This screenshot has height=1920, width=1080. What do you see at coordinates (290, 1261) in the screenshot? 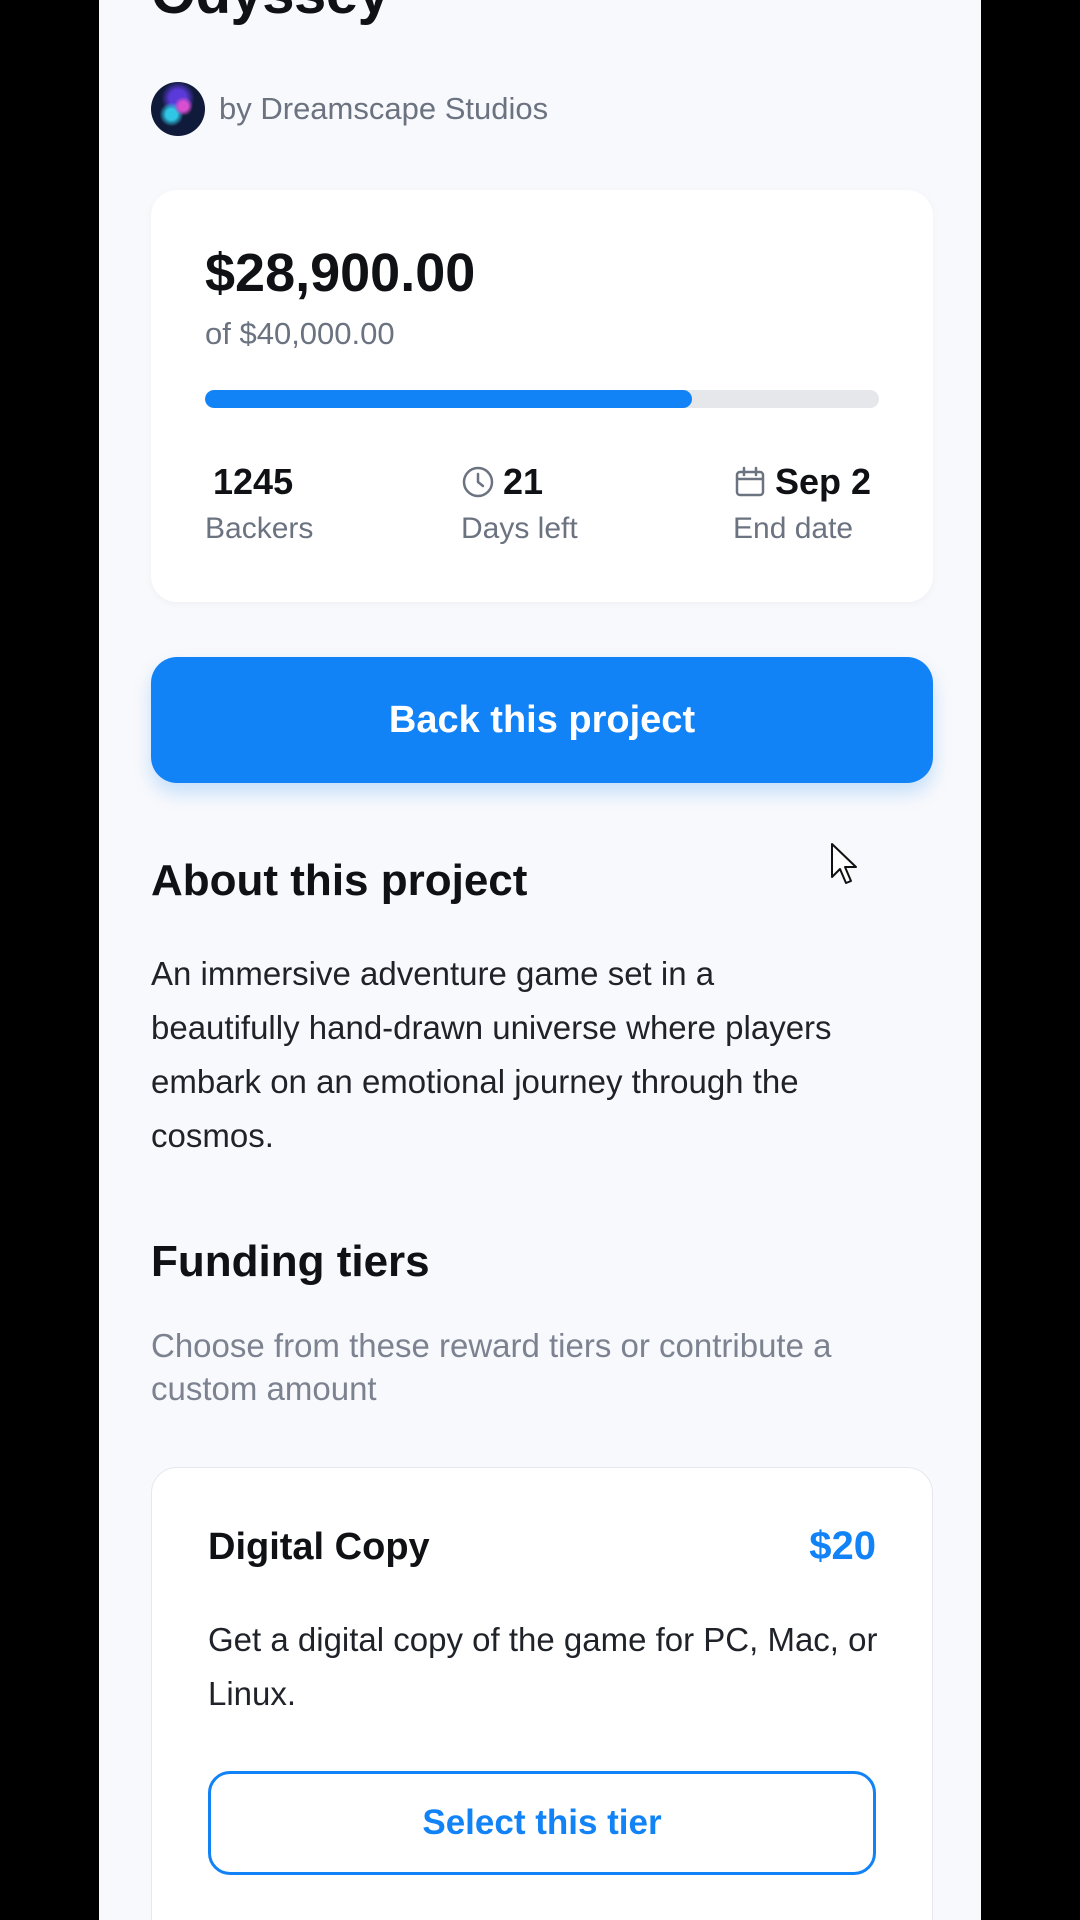
I see `funding-tiers-heading: Funding tiers` at bounding box center [290, 1261].